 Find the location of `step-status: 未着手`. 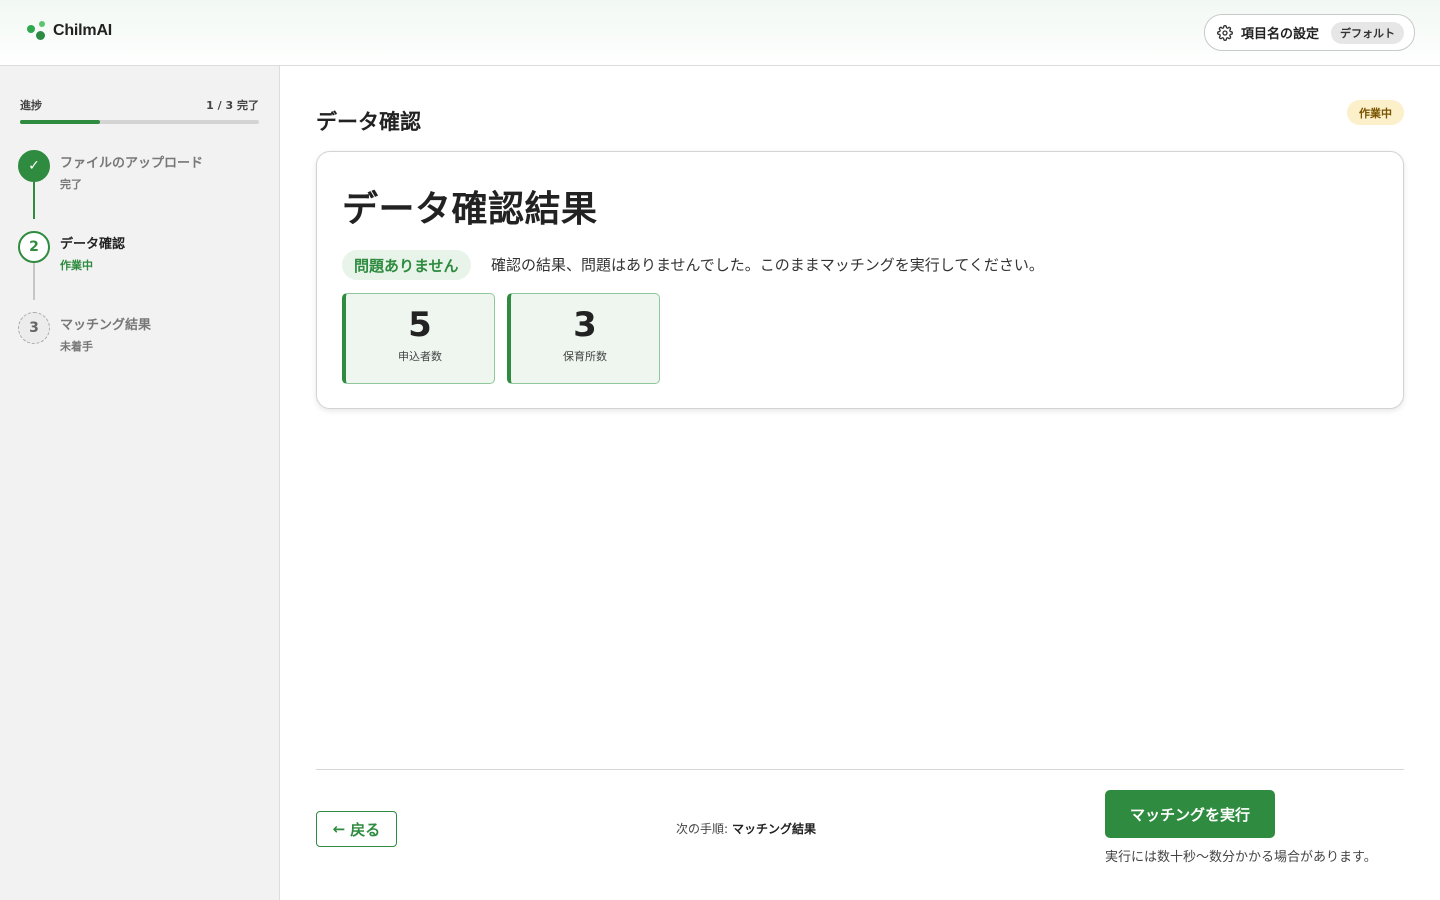

step-status: 未着手 is located at coordinates (76, 346).